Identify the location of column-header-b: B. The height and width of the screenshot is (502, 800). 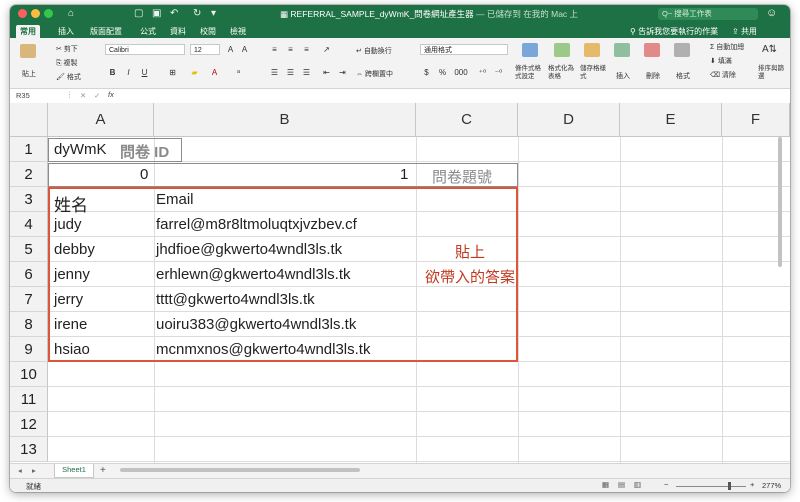
(285, 120).